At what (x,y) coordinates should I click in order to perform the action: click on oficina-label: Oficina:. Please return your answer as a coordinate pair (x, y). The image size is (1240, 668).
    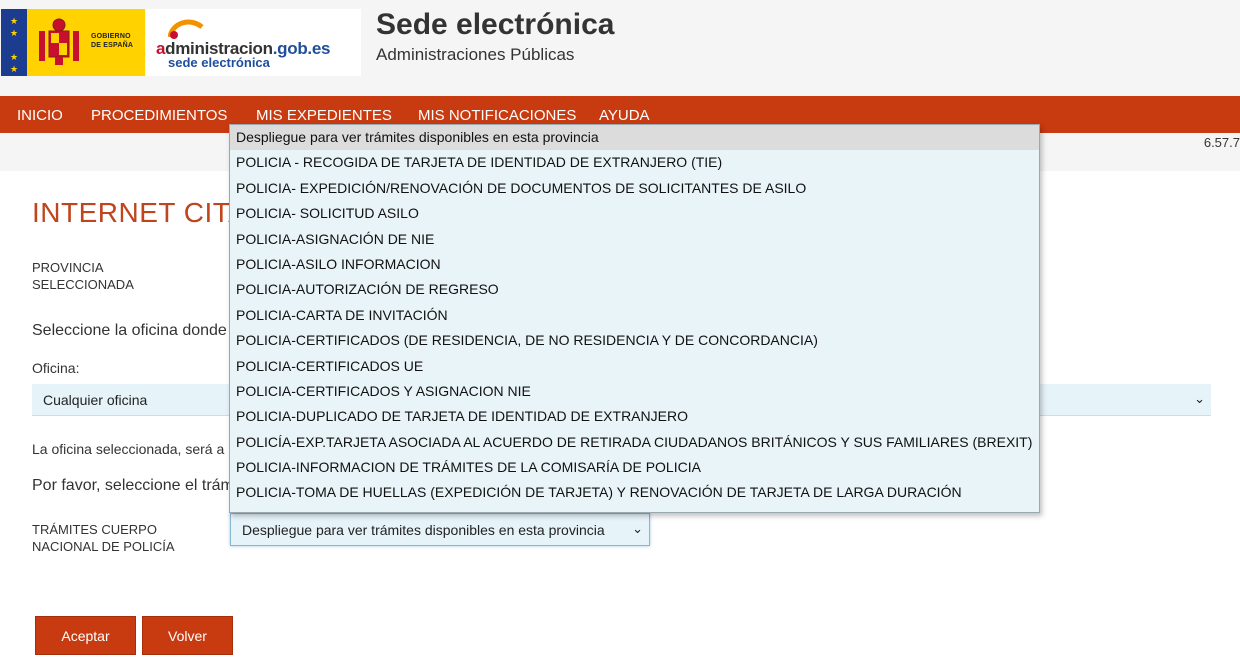
    Looking at the image, I should click on (56, 368).